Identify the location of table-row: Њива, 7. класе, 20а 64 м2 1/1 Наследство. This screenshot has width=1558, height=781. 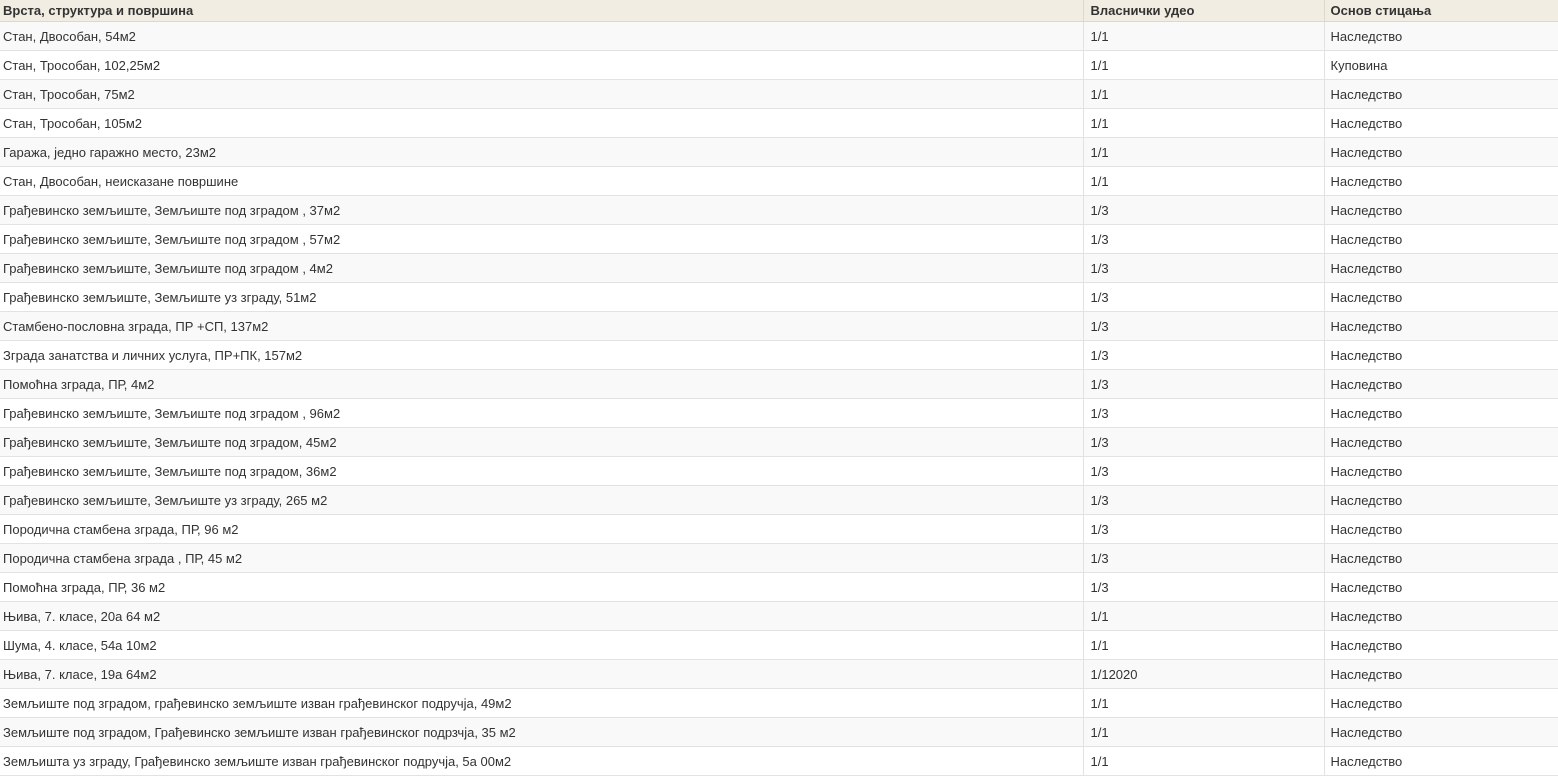
(779, 616).